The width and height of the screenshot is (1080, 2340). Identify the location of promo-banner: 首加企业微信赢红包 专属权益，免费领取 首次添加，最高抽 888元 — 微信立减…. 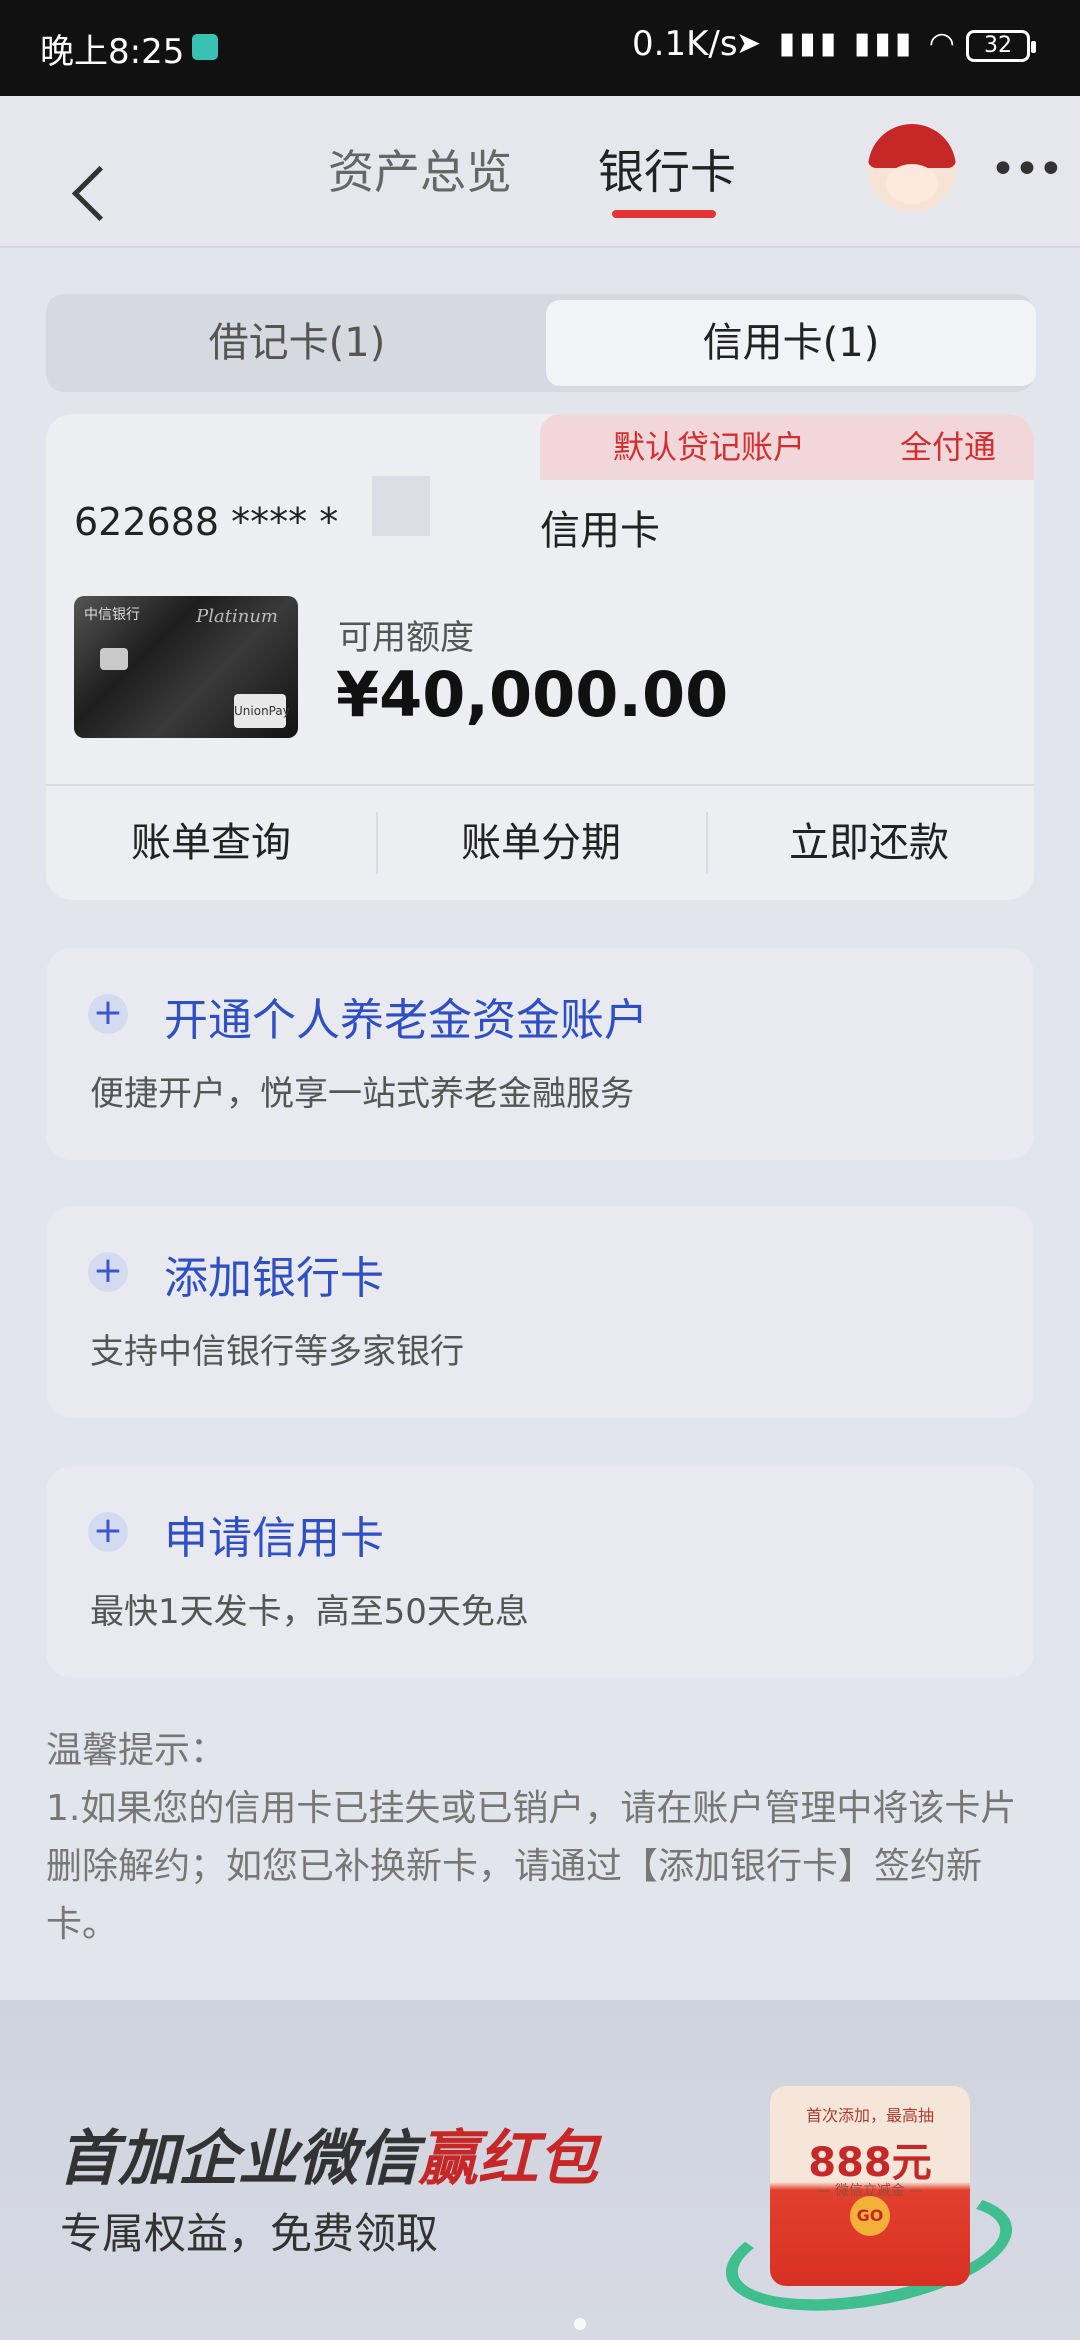
(540, 2170).